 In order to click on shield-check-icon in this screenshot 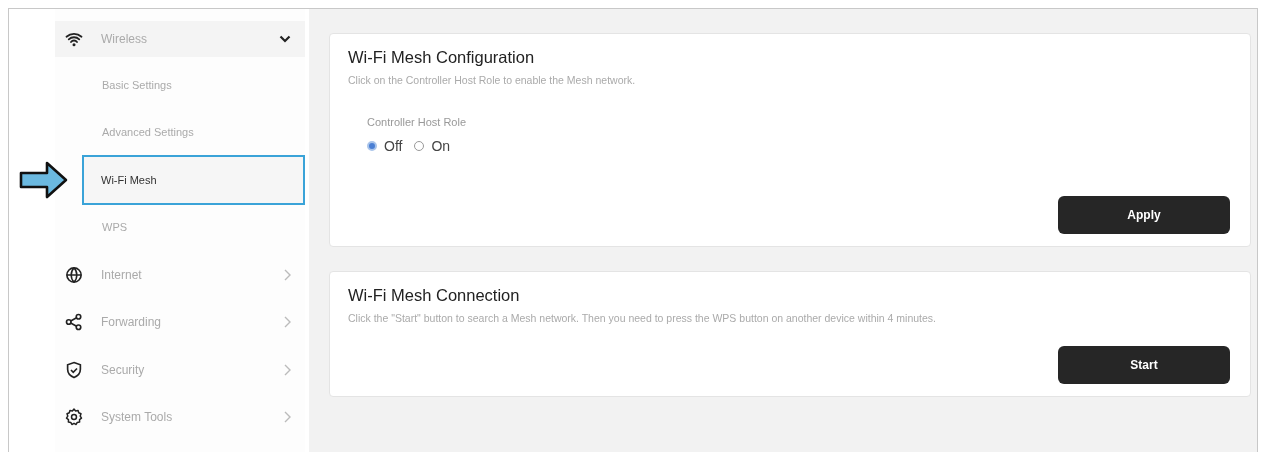, I will do `click(74, 369)`.